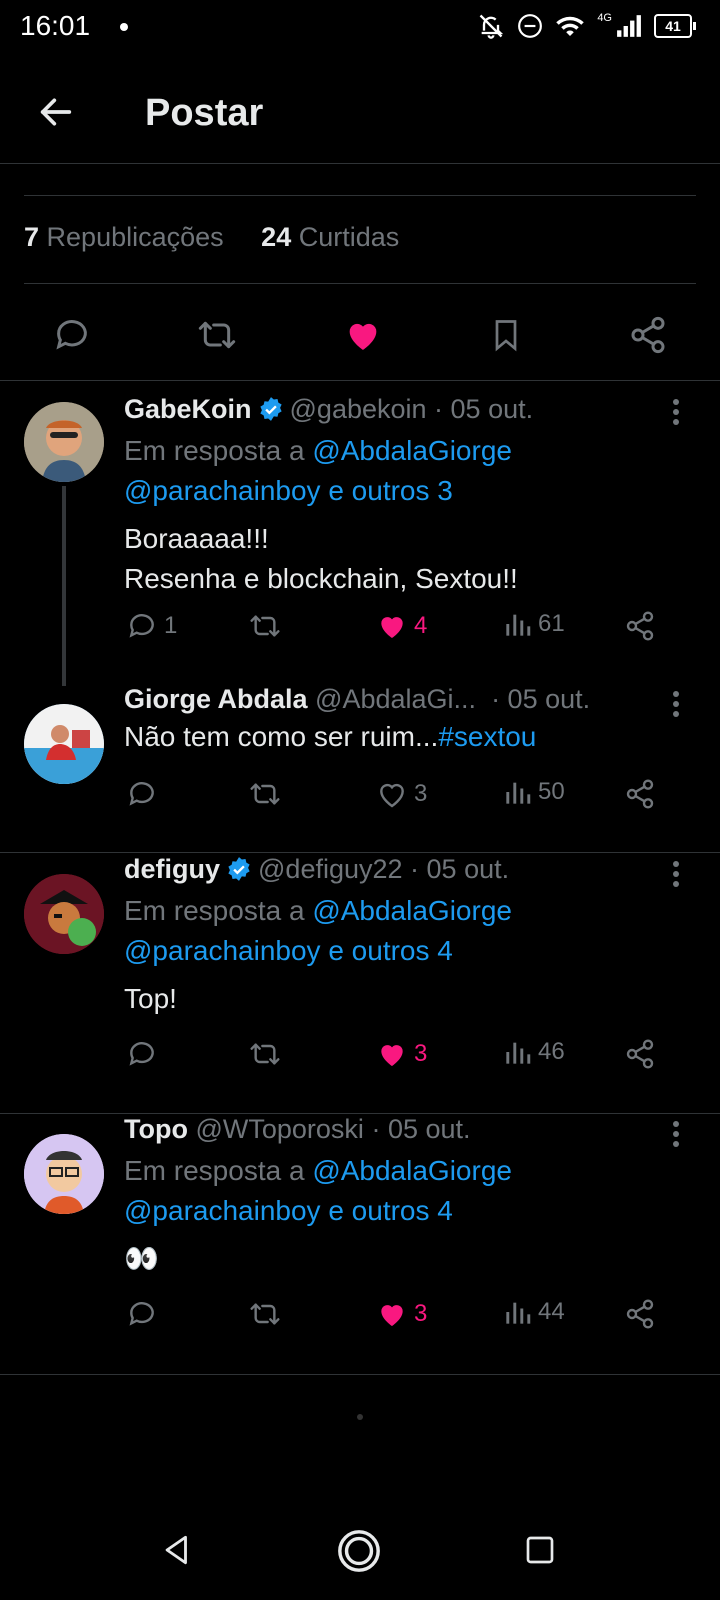  I want to click on reply-header: GabeKoin @gabekoin · 05 out., so click(407, 409).